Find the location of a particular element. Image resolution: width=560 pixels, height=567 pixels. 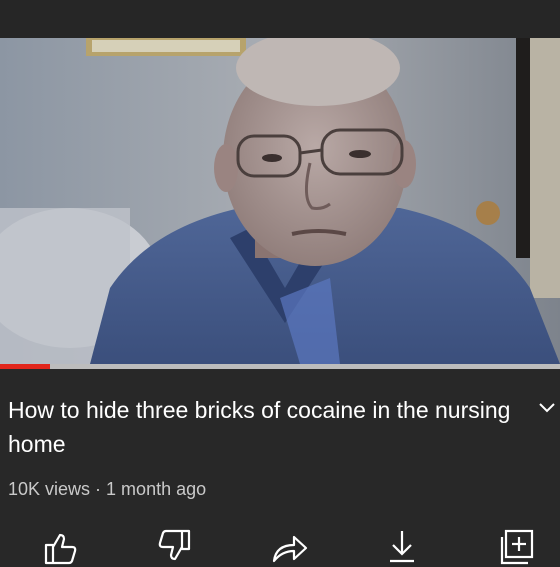

share-icon is located at coordinates (290, 547).